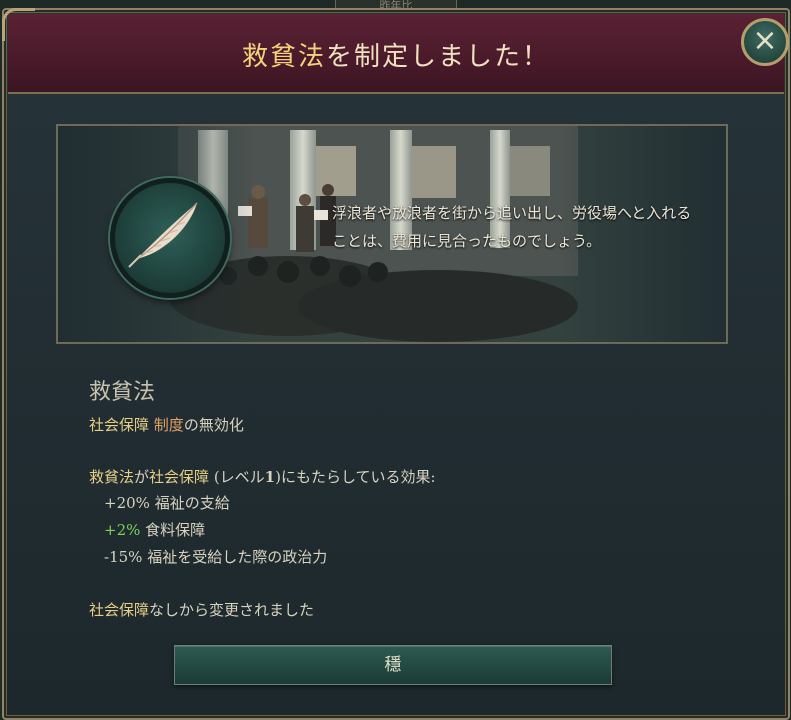  I want to click on corner-ornament, so click(18, 24).